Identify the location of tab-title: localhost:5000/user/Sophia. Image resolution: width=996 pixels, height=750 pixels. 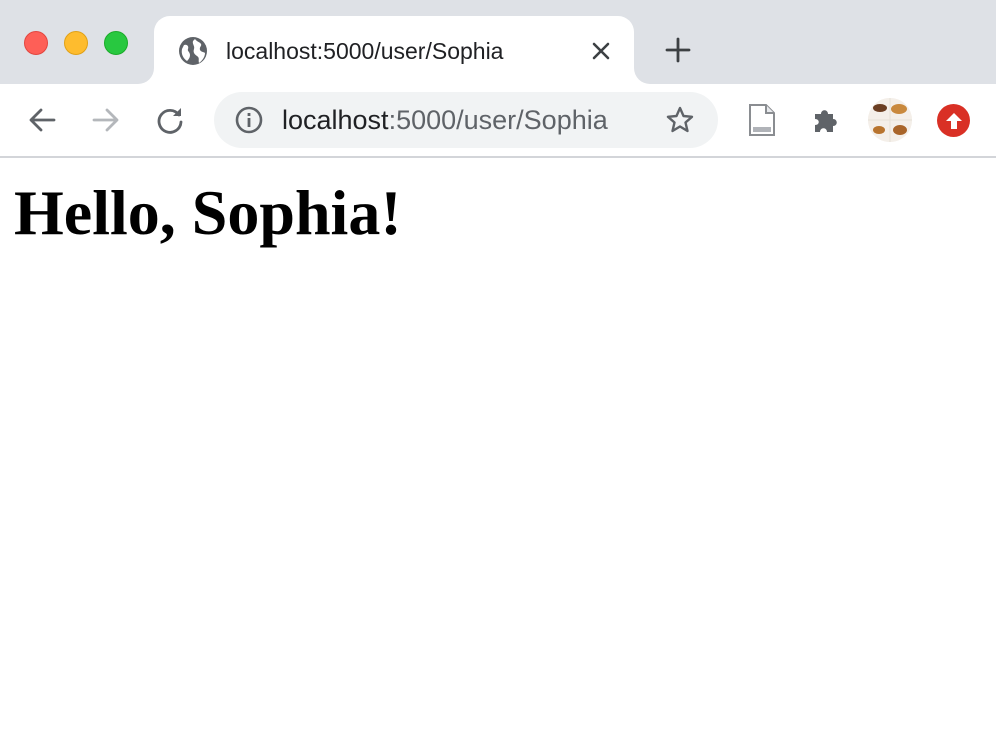
(365, 51).